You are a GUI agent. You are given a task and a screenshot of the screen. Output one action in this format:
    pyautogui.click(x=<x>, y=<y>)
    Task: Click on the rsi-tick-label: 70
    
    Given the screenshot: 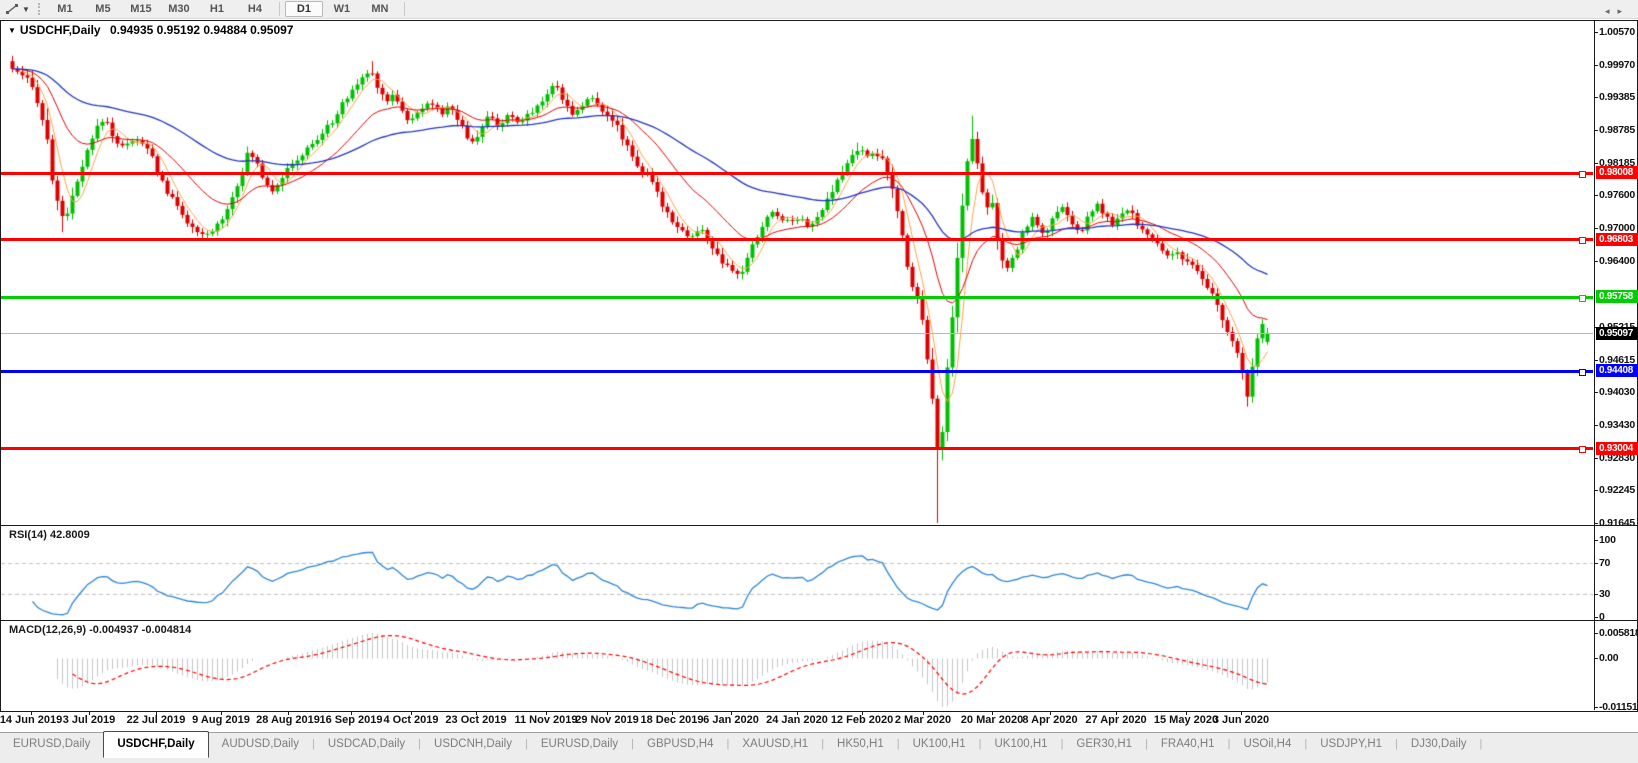 What is the action you would take?
    pyautogui.click(x=1605, y=563)
    